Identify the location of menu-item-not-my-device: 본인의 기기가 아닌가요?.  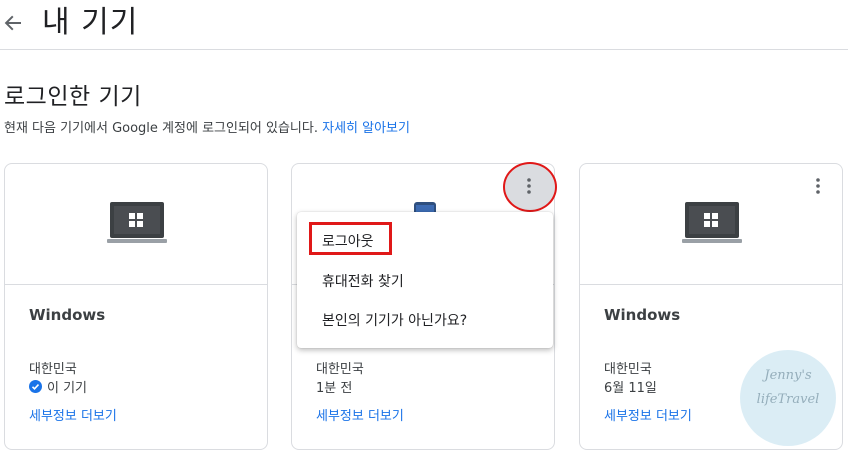
(394, 320).